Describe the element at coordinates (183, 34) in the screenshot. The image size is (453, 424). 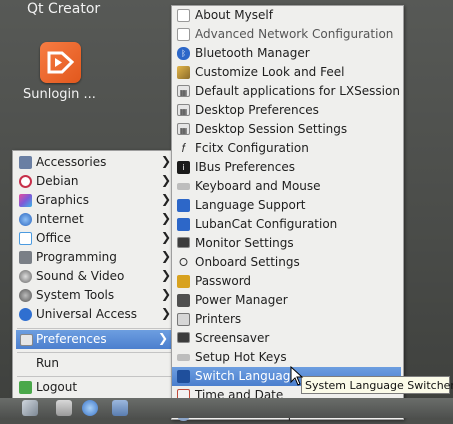
I see `network-icon` at that location.